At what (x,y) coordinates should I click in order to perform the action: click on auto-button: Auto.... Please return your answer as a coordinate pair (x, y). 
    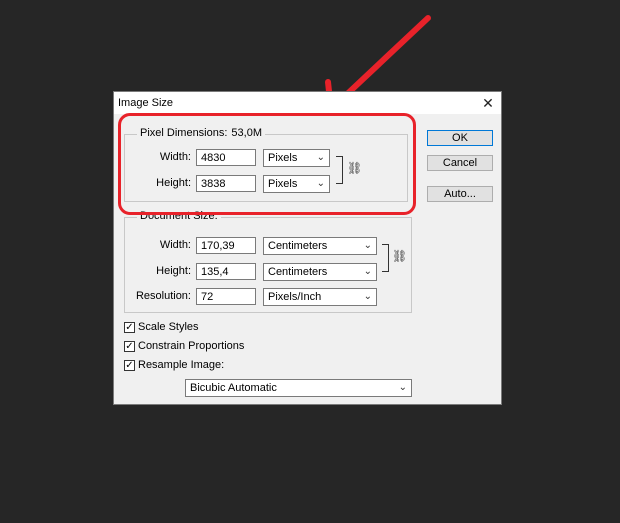
    Looking at the image, I should click on (460, 194).